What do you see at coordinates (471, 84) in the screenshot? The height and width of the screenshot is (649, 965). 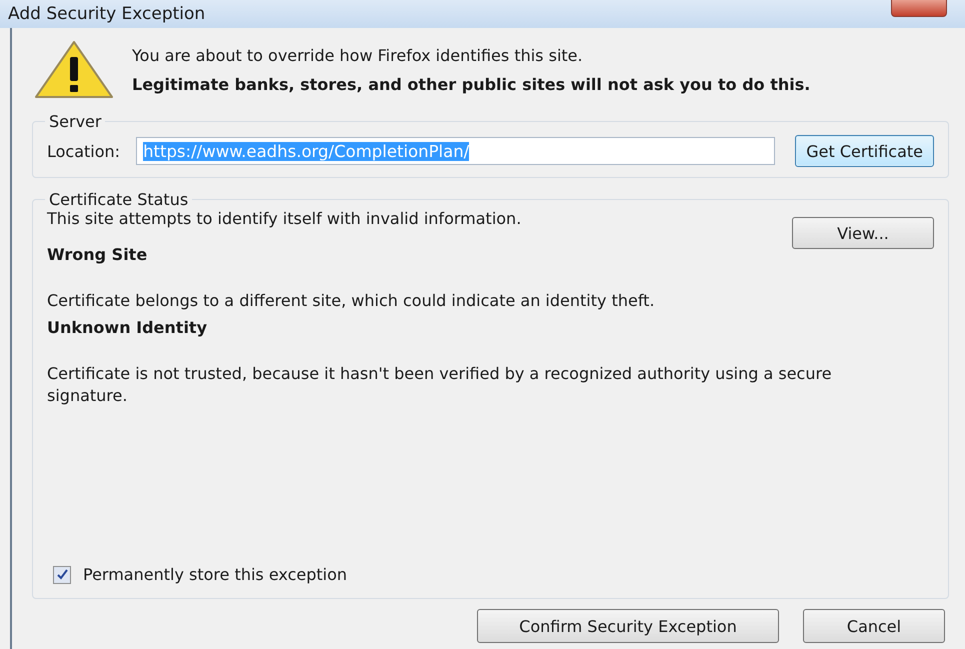 I see `warning-text: Legitimate banks, stores, and other public sites will not ask you to do this.` at bounding box center [471, 84].